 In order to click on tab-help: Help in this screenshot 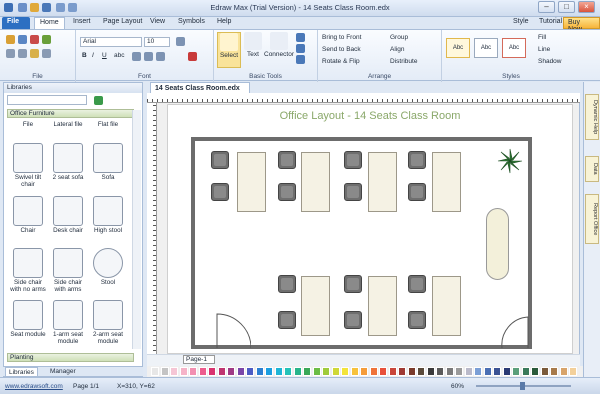, I will do `click(224, 23)`.